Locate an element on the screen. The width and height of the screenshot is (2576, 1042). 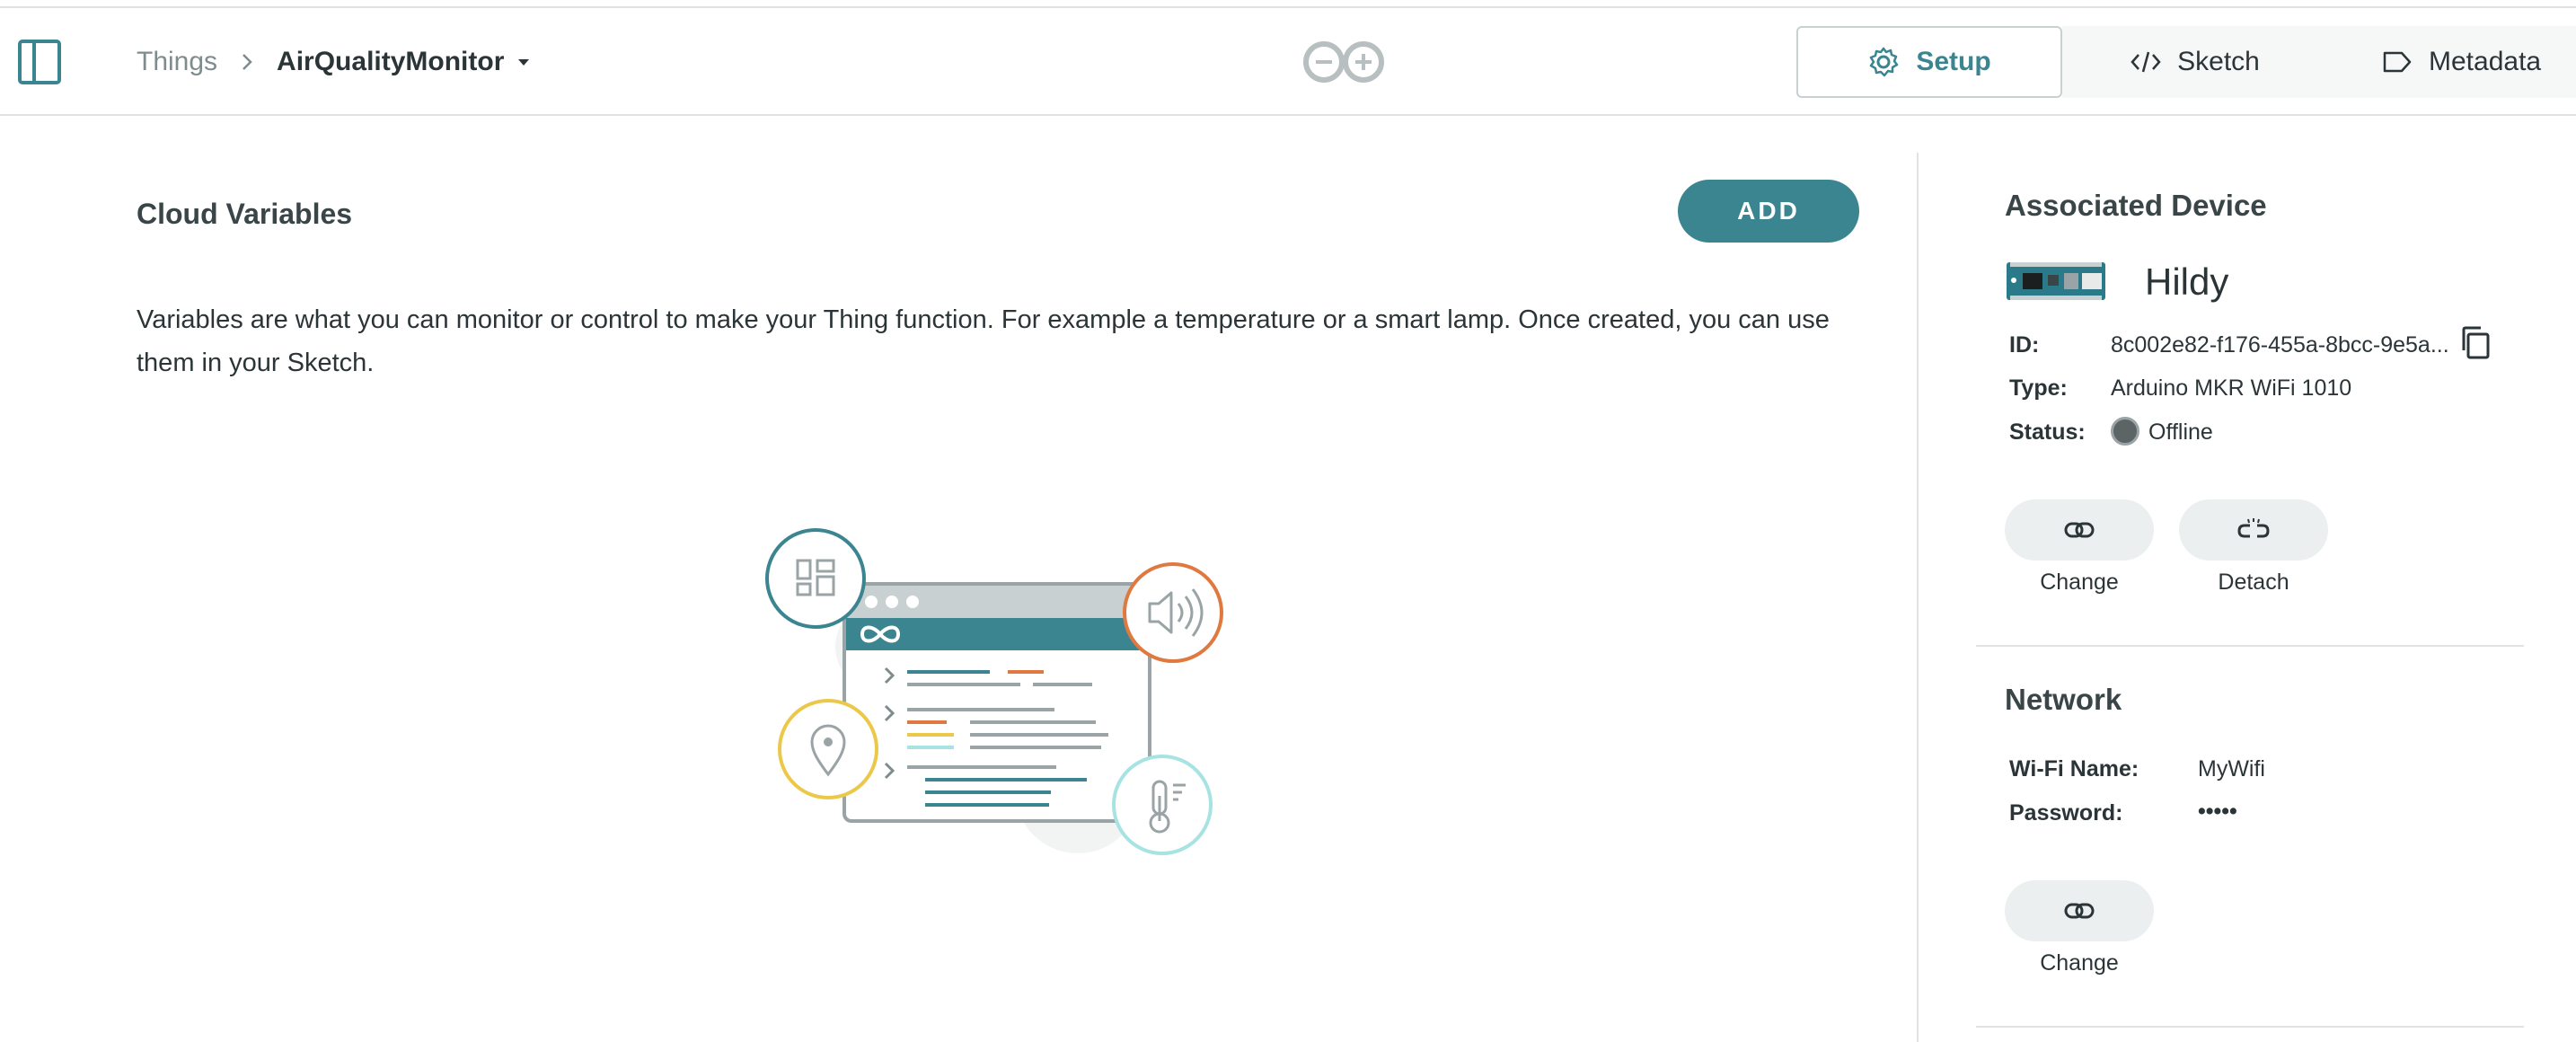
empty-variables-illustration is located at coordinates (996, 700).